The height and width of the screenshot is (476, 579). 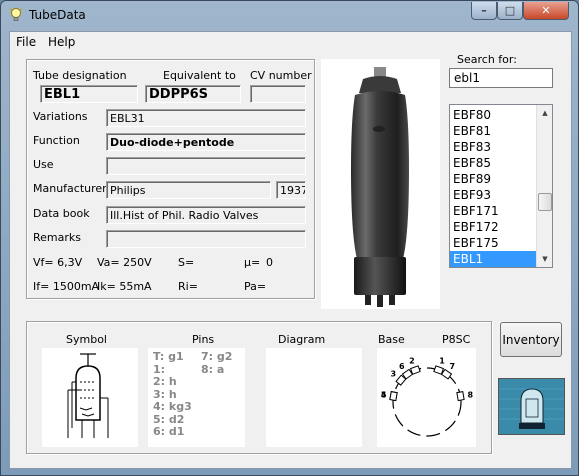 I want to click on base-type-label: P8SC, so click(x=456, y=339).